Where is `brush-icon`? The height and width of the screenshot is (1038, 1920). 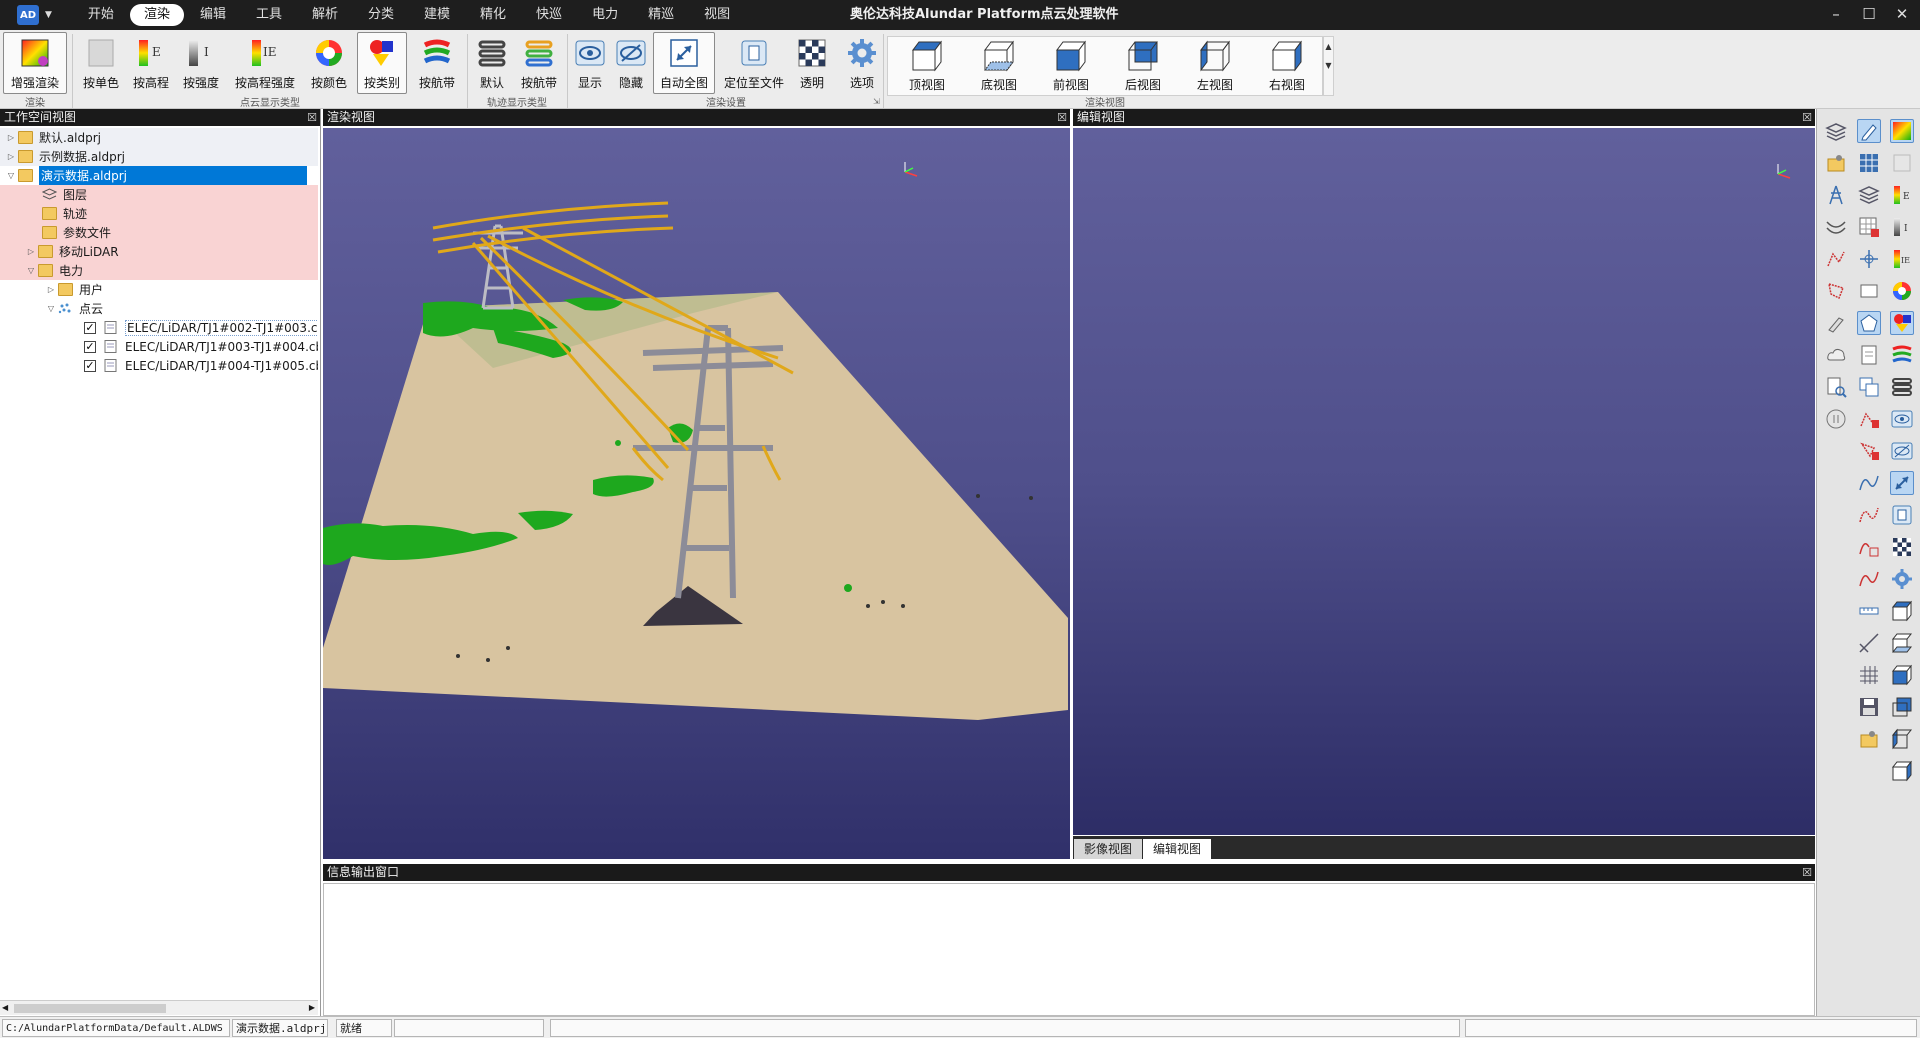 brush-icon is located at coordinates (1836, 323).